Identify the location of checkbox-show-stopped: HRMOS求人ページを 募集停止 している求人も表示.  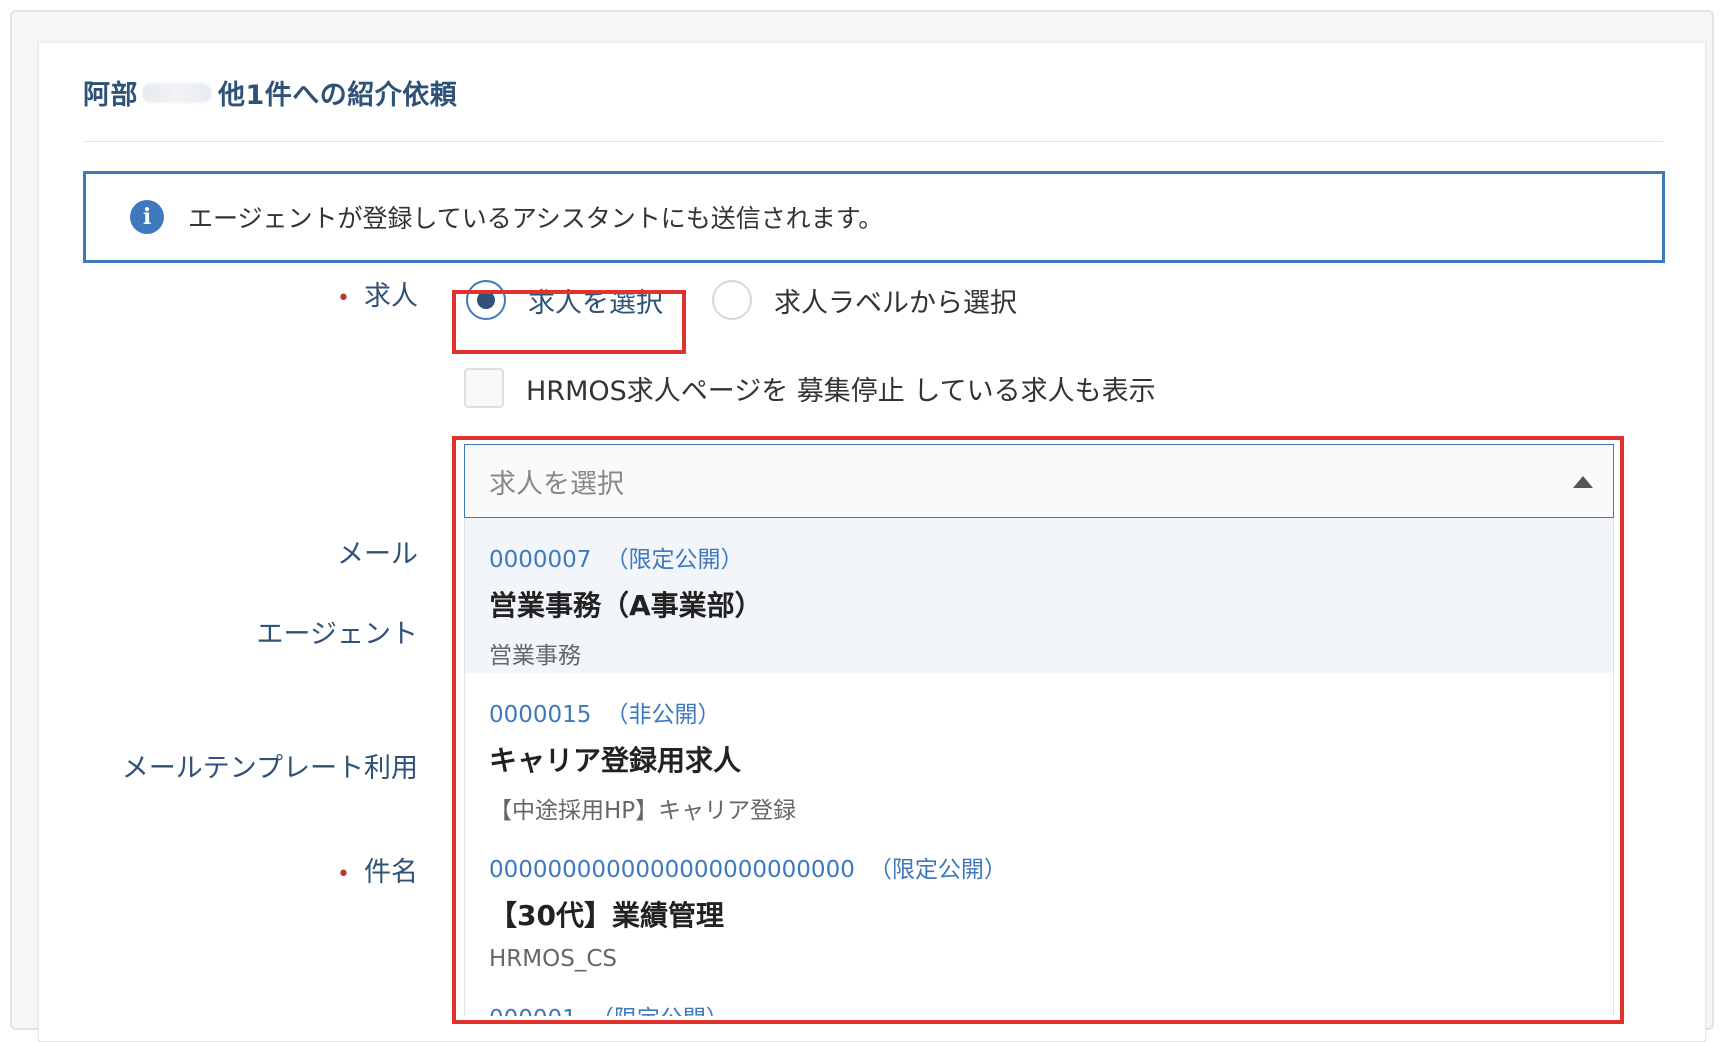
(810, 388).